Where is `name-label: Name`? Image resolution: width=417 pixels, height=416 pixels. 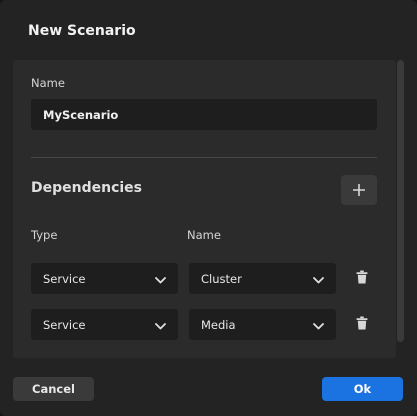 name-label: Name is located at coordinates (48, 83).